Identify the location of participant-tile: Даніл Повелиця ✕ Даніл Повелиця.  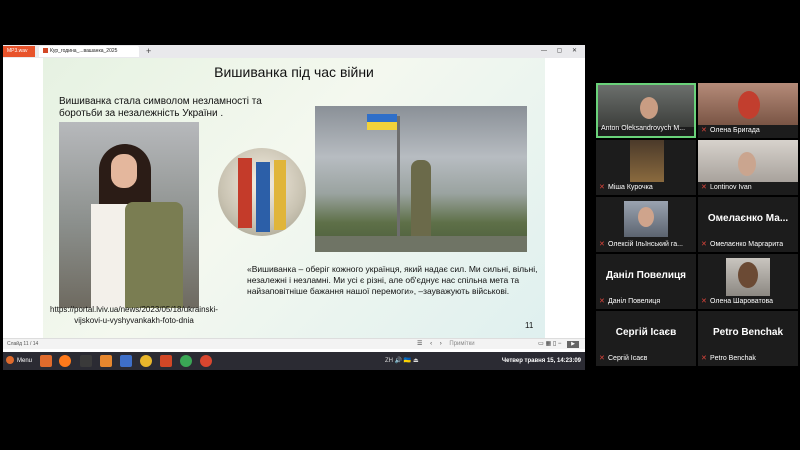
(646, 281).